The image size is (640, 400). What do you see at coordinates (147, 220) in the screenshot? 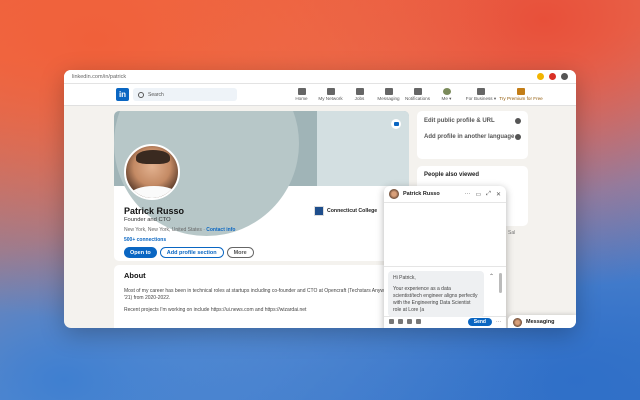
I see `profile-headline: Founder and CTO` at bounding box center [147, 220].